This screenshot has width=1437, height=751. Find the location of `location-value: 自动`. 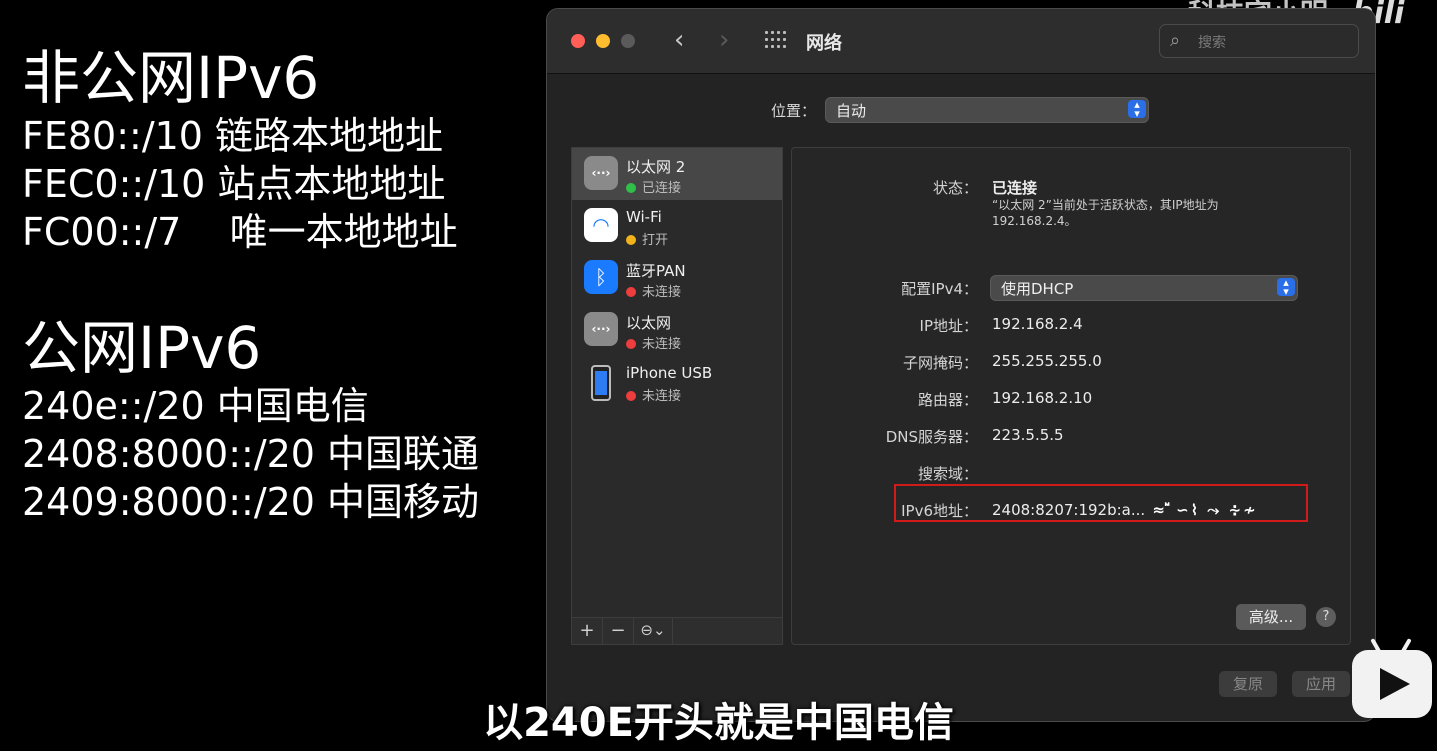

location-value: 自动 is located at coordinates (851, 111).